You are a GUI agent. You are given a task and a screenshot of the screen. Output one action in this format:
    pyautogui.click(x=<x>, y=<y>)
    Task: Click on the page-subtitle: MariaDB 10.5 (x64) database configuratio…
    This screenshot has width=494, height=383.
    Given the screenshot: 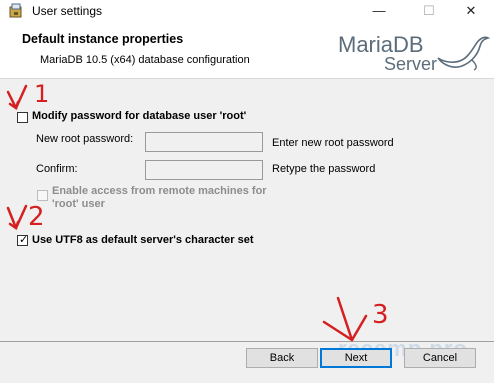 What is the action you would take?
    pyautogui.click(x=145, y=60)
    